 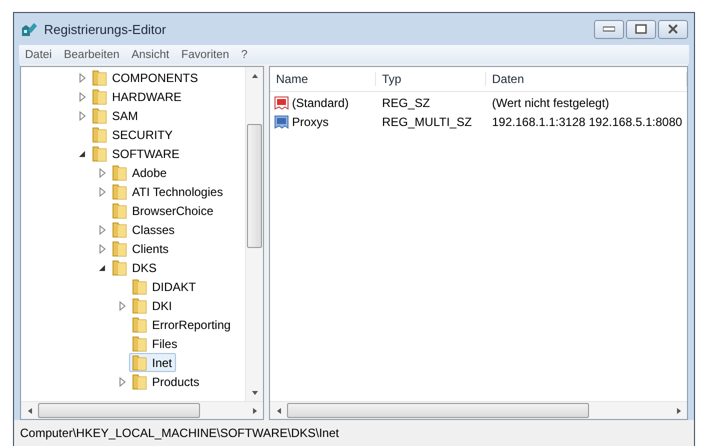 I want to click on tree-item: SAM, so click(x=115, y=115).